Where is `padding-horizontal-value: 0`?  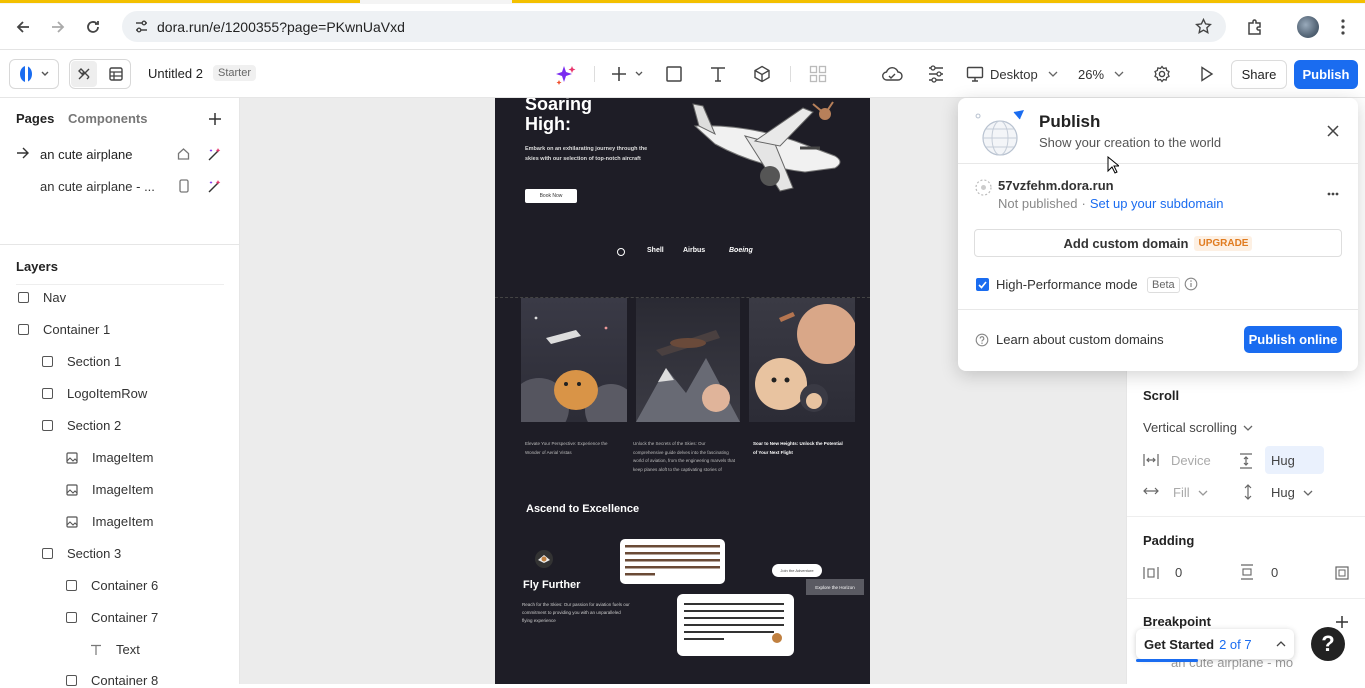
padding-horizontal-value: 0 is located at coordinates (1178, 572).